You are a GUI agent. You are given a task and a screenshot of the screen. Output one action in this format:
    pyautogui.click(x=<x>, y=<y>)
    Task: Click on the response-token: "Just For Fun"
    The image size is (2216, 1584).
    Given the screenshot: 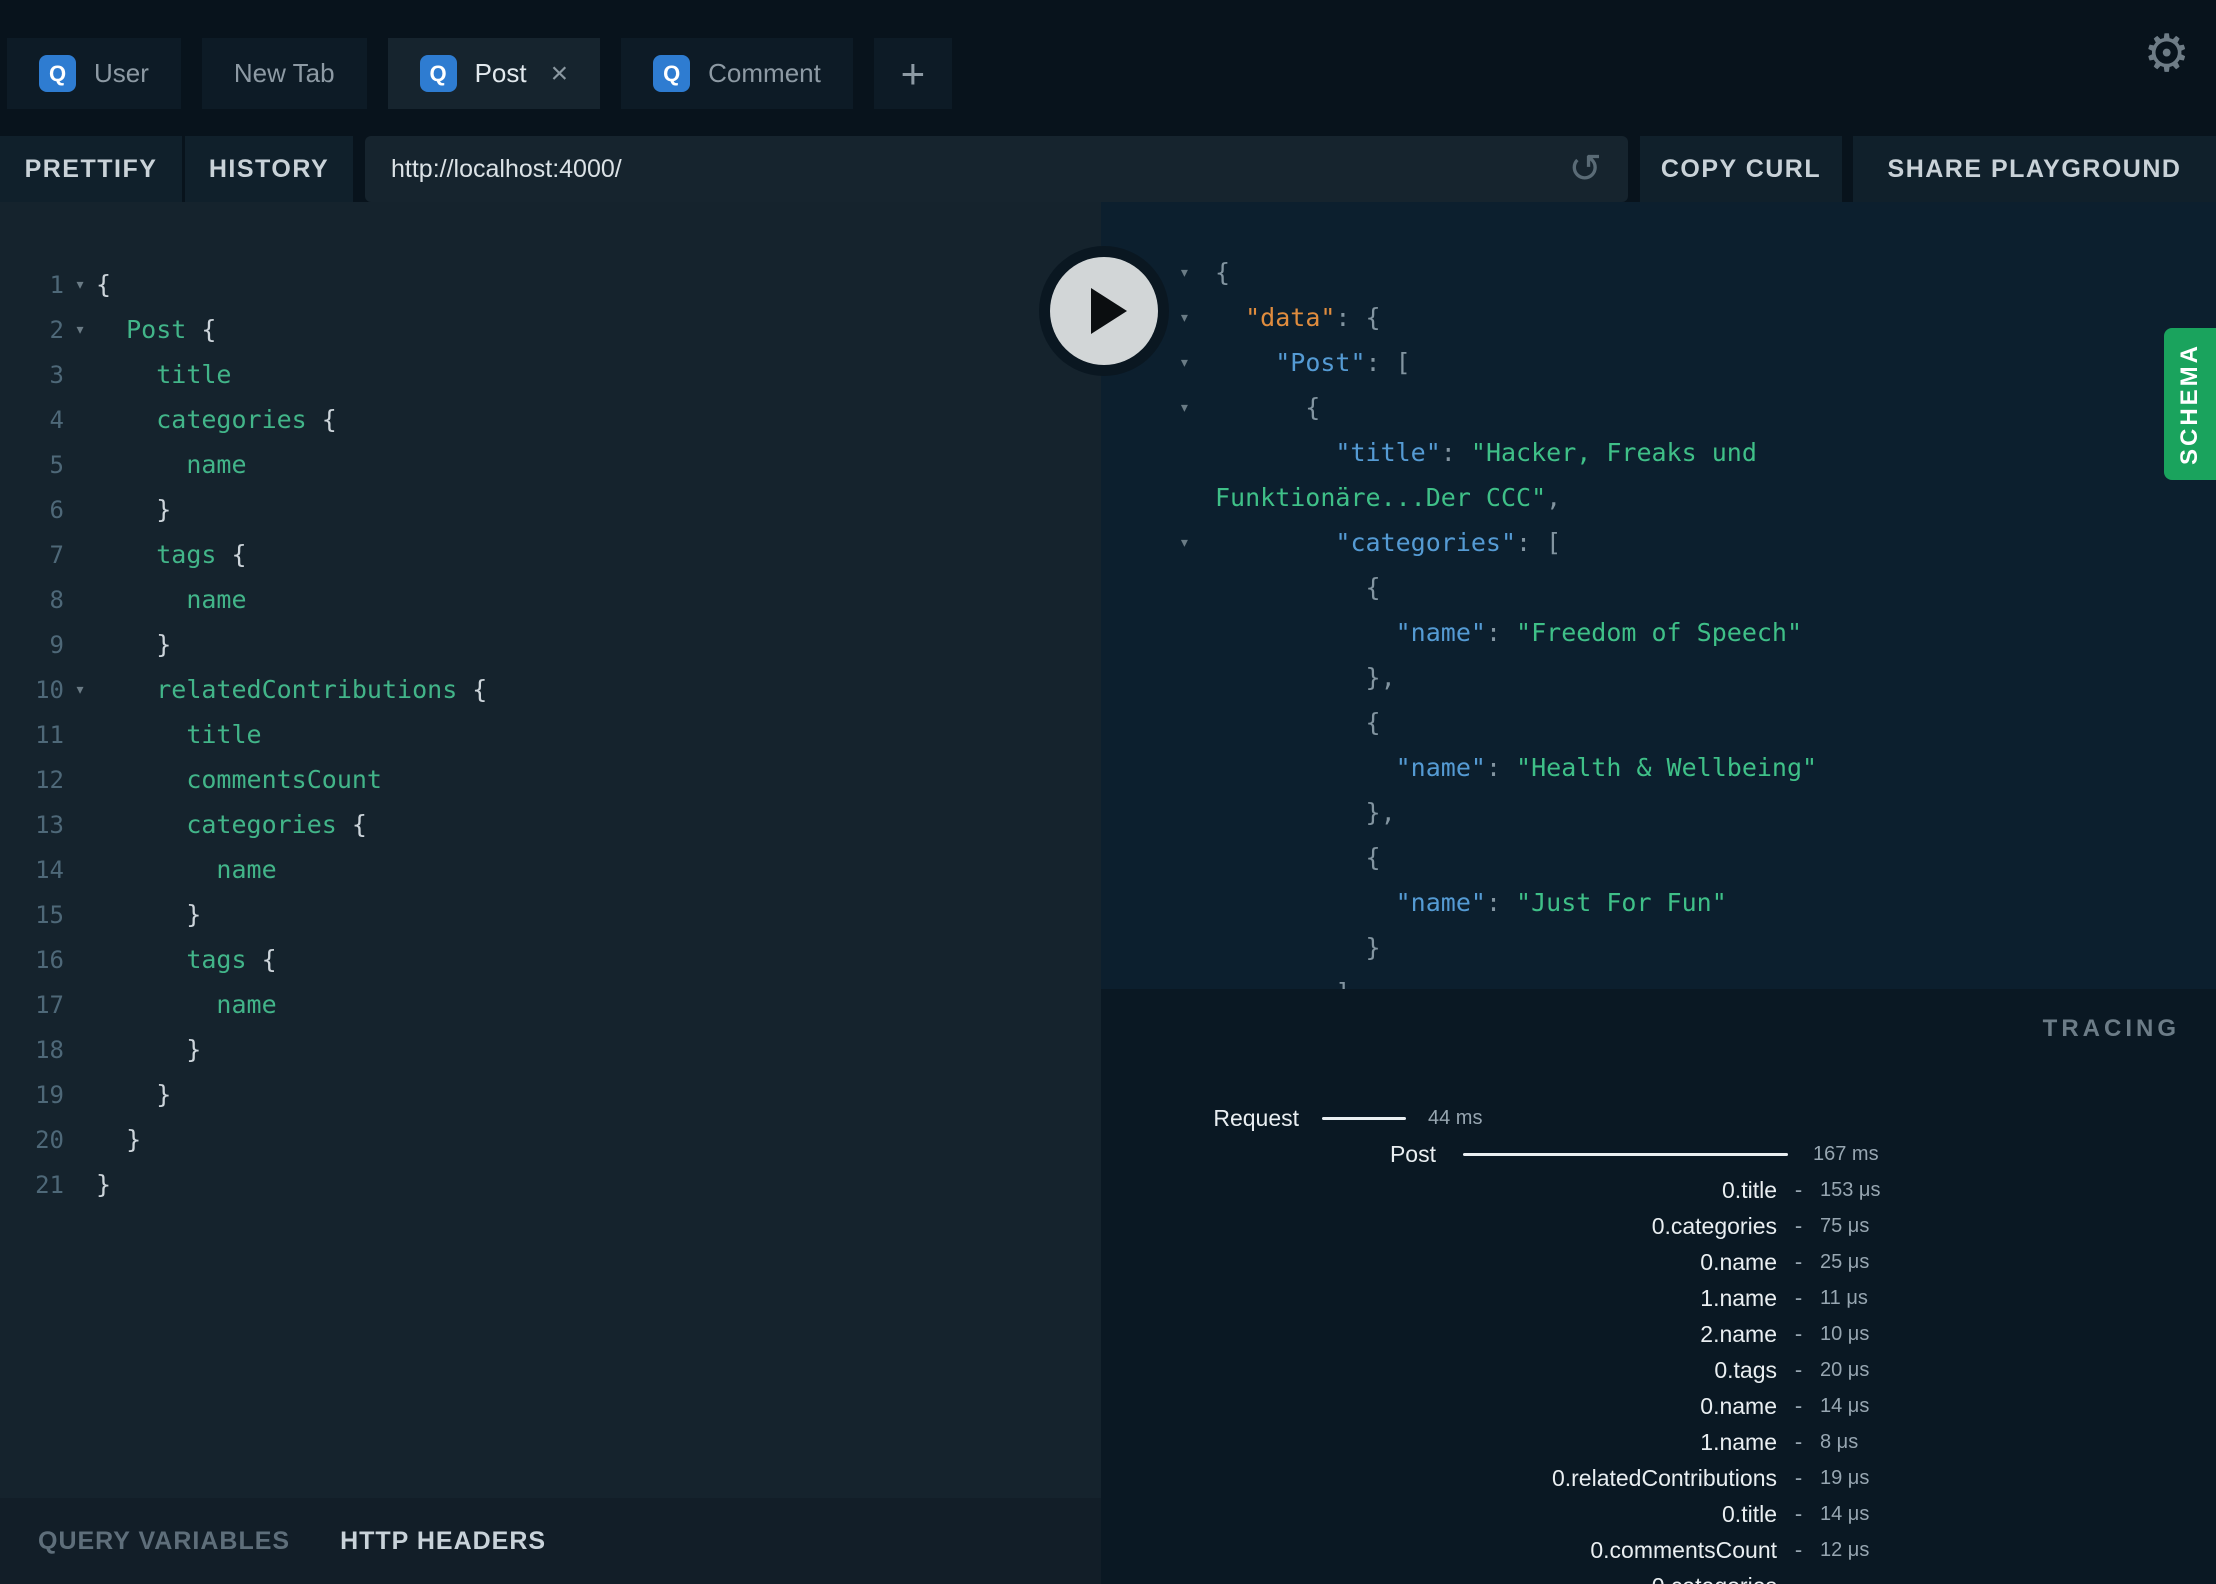 What is the action you would take?
    pyautogui.click(x=1621, y=902)
    